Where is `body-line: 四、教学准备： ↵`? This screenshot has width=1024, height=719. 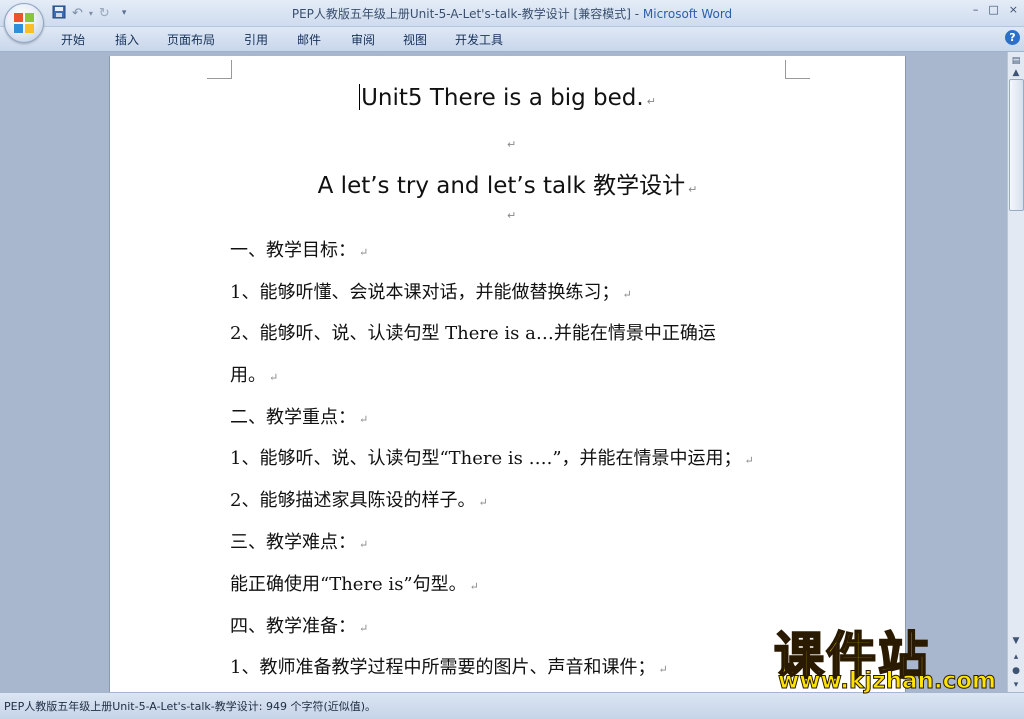 body-line: 四、教学准备： ↵ is located at coordinates (299, 626).